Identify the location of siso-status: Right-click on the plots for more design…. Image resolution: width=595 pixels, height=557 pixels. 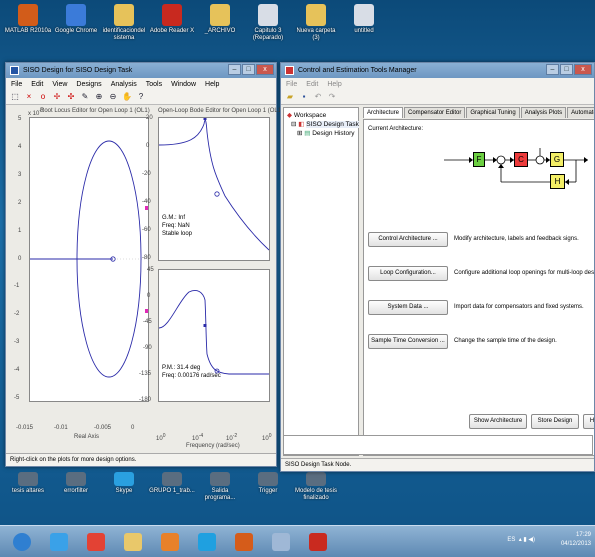
(141, 459).